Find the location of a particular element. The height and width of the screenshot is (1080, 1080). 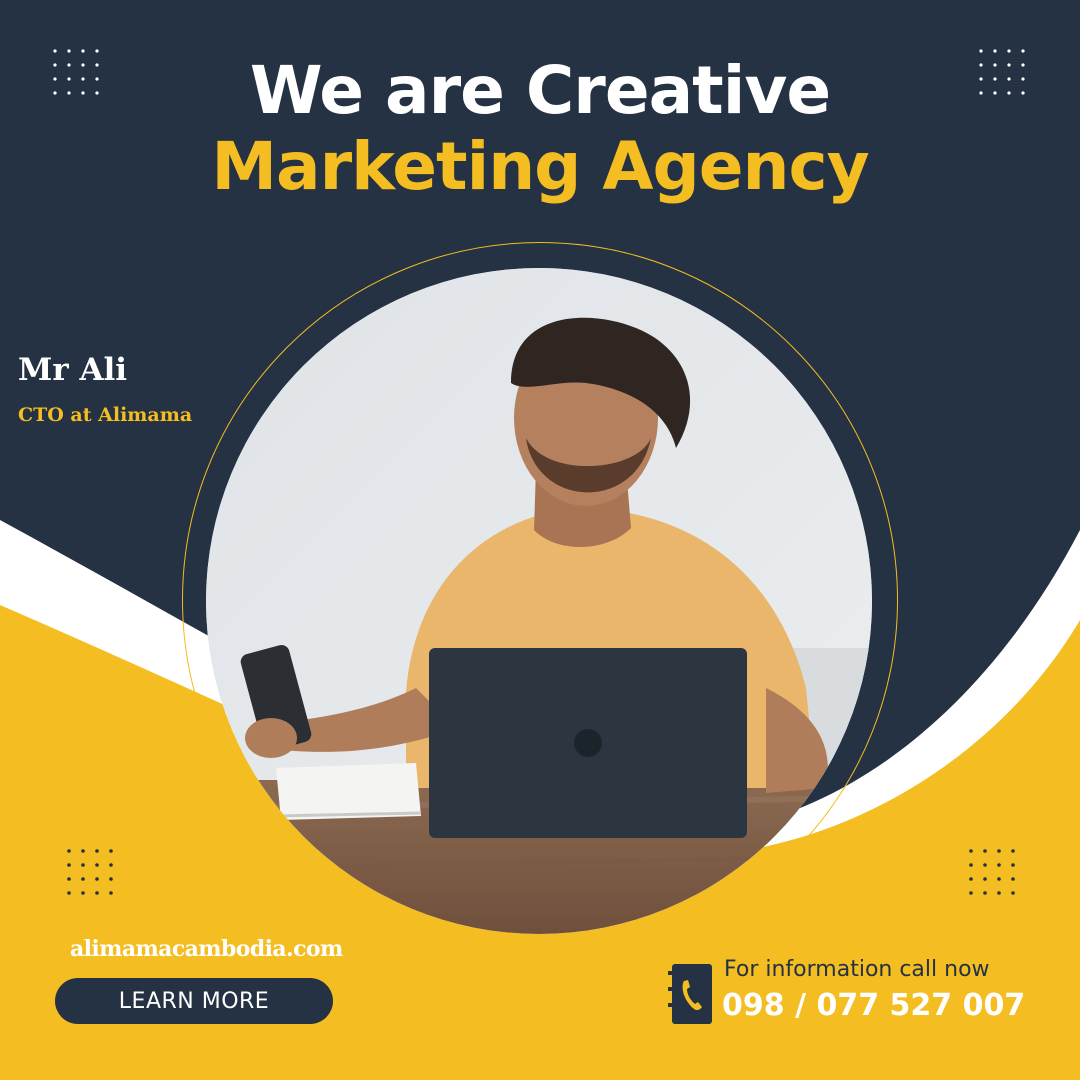

learn-more-button: LEARN MORE is located at coordinates (194, 1001).